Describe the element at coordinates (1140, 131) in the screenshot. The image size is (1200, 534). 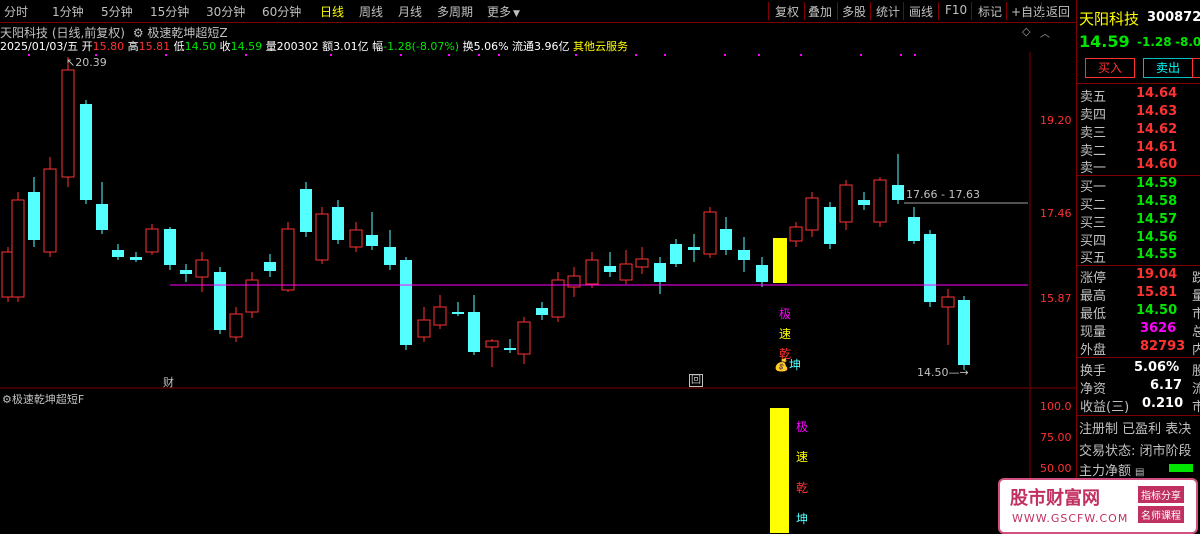
I see `ask-row-3: 卖三 14.62` at that location.